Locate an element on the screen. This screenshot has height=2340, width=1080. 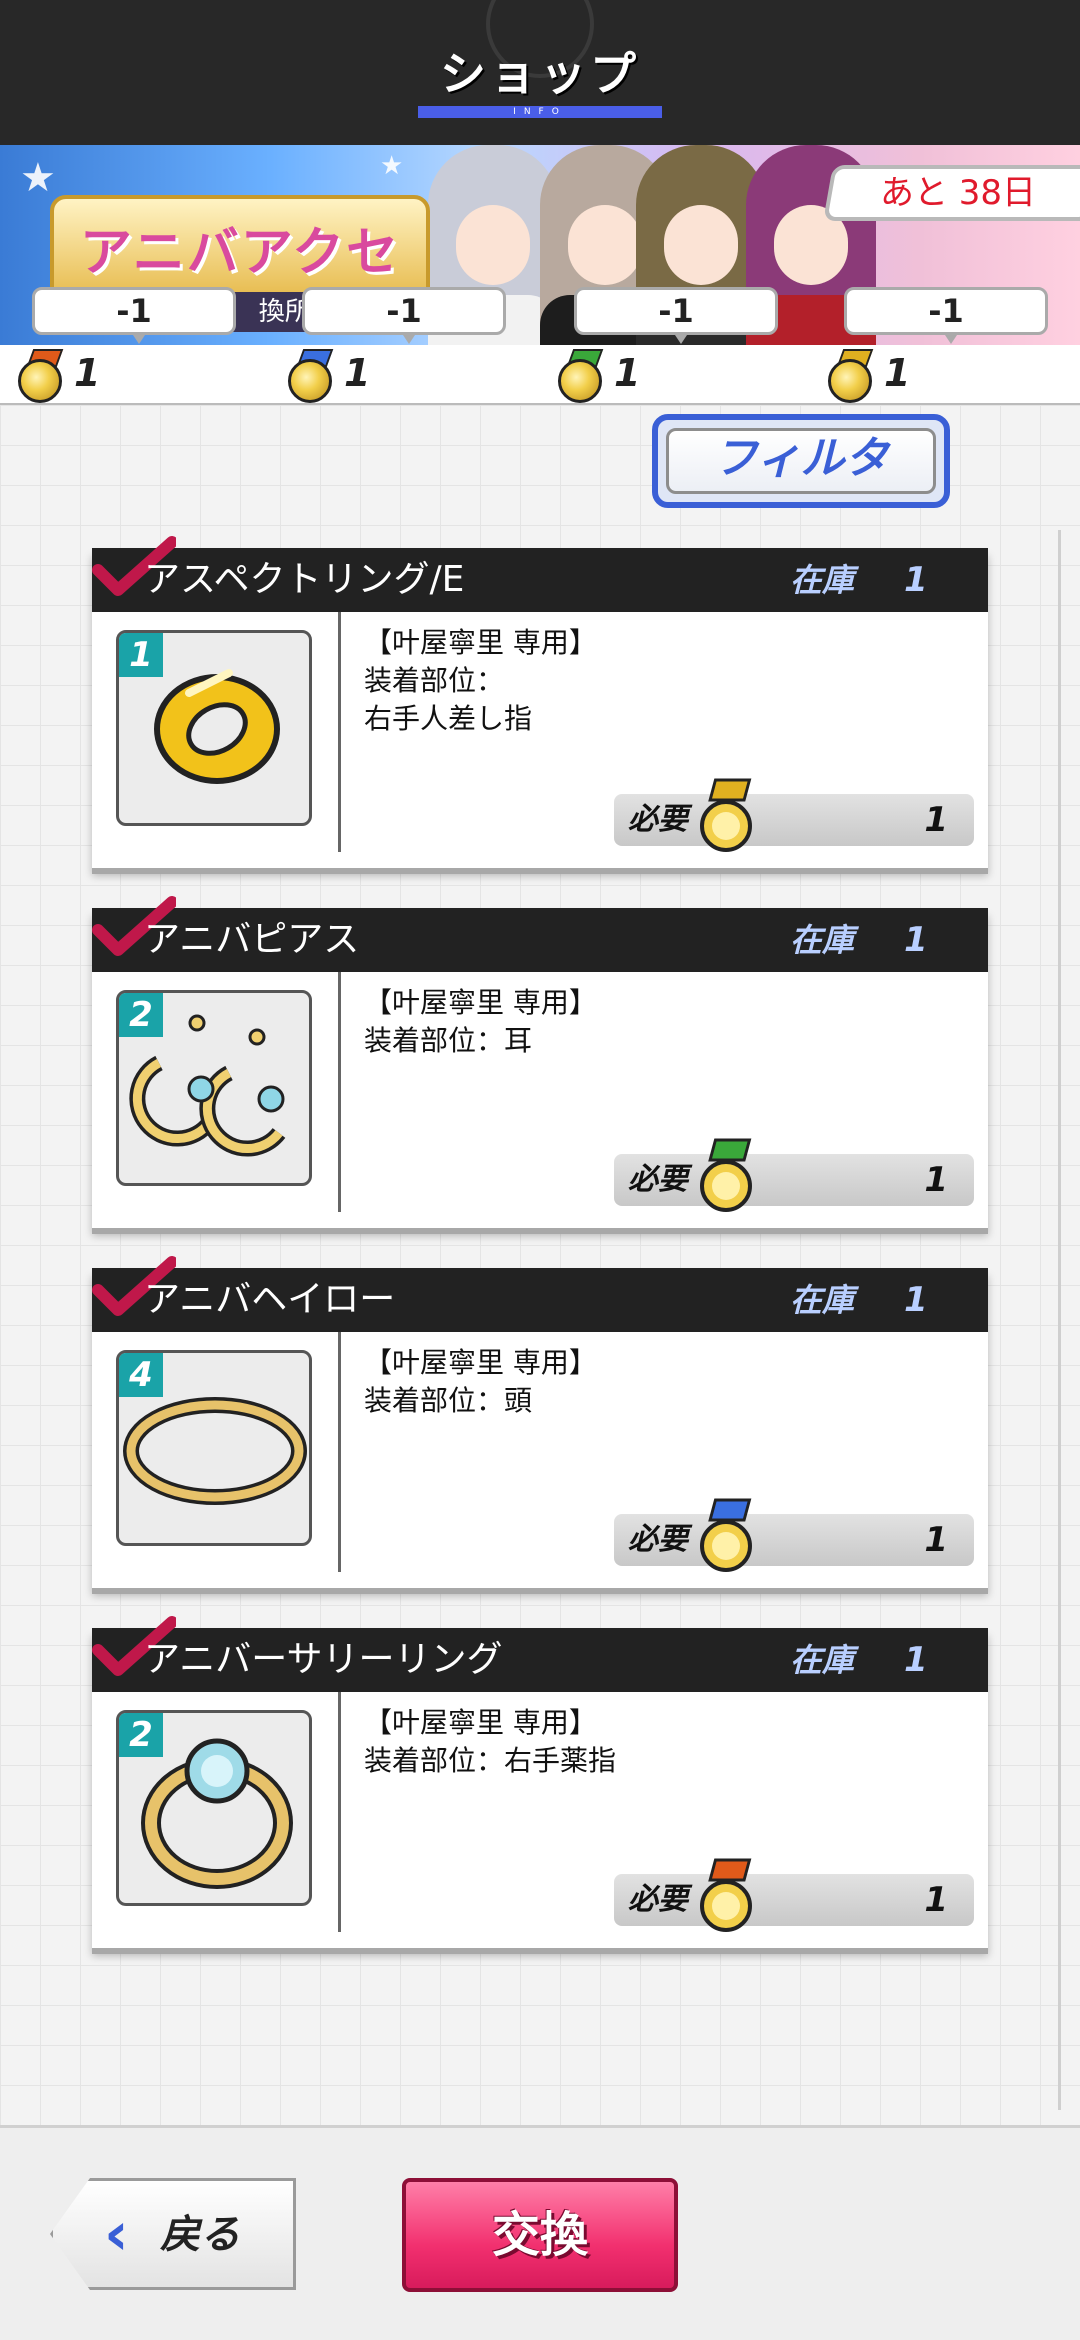
item-thumbnail: 4 is located at coordinates (214, 1448).